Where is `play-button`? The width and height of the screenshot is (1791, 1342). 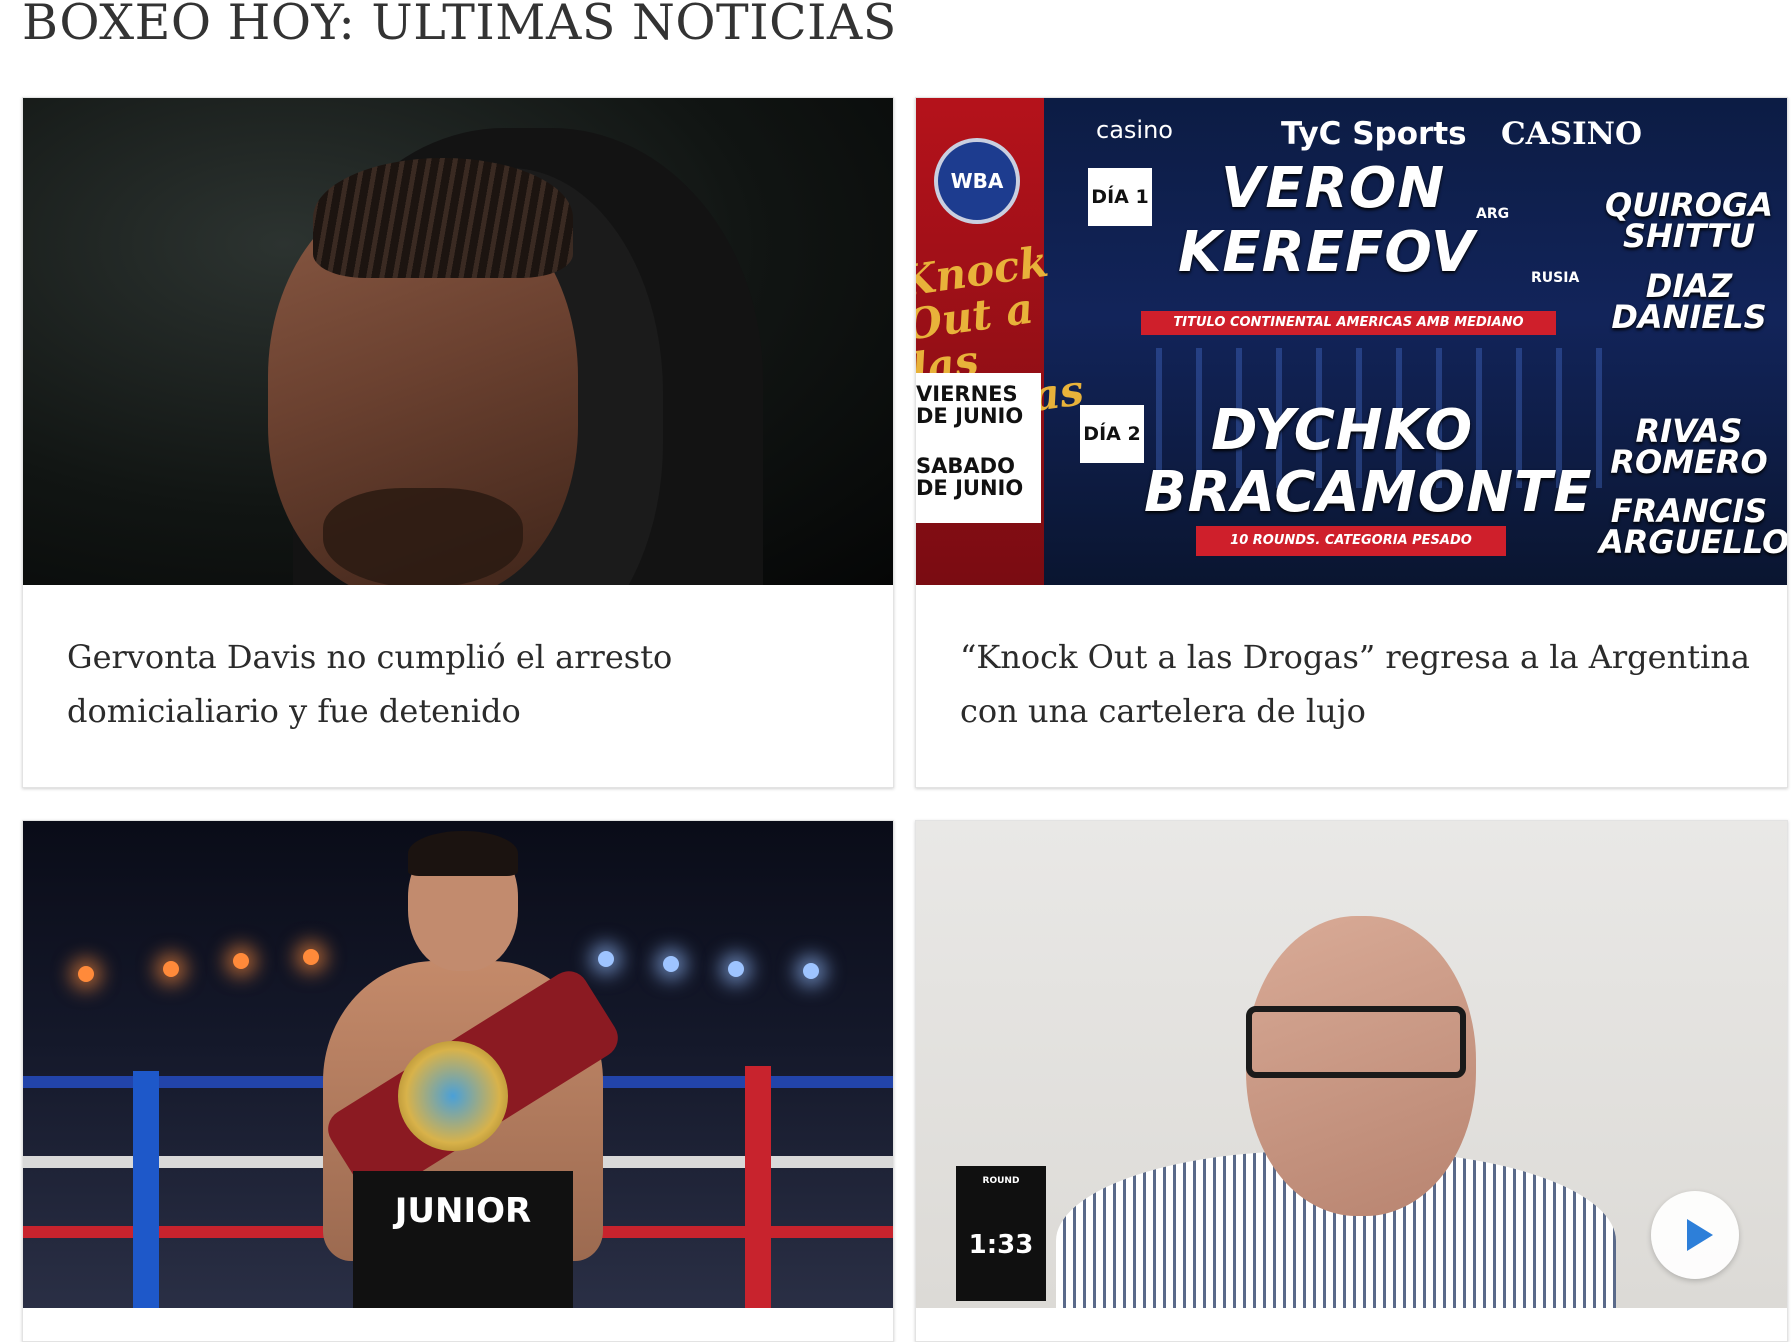 play-button is located at coordinates (1695, 1235).